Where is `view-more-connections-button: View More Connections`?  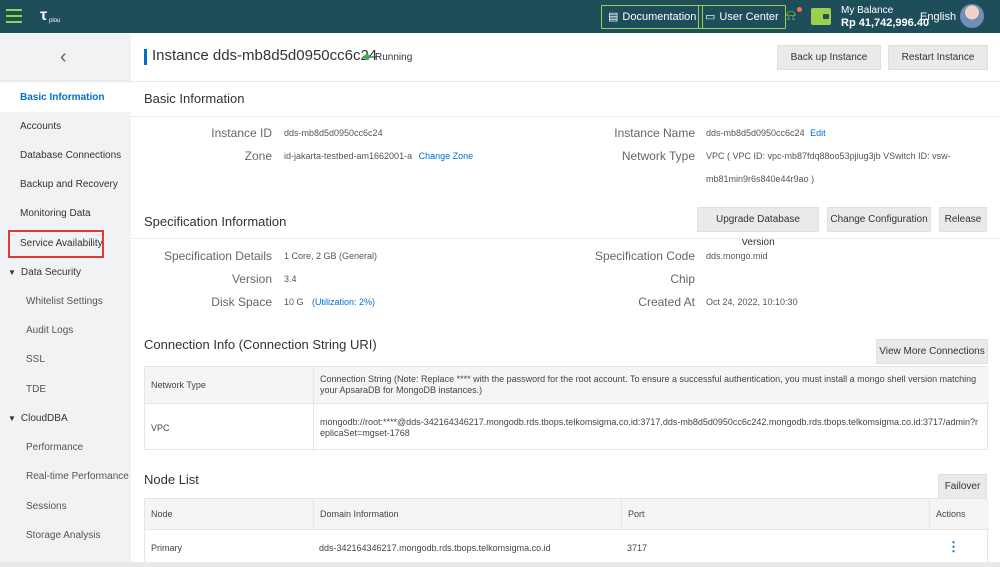
view-more-connections-button: View More Connections is located at coordinates (932, 351).